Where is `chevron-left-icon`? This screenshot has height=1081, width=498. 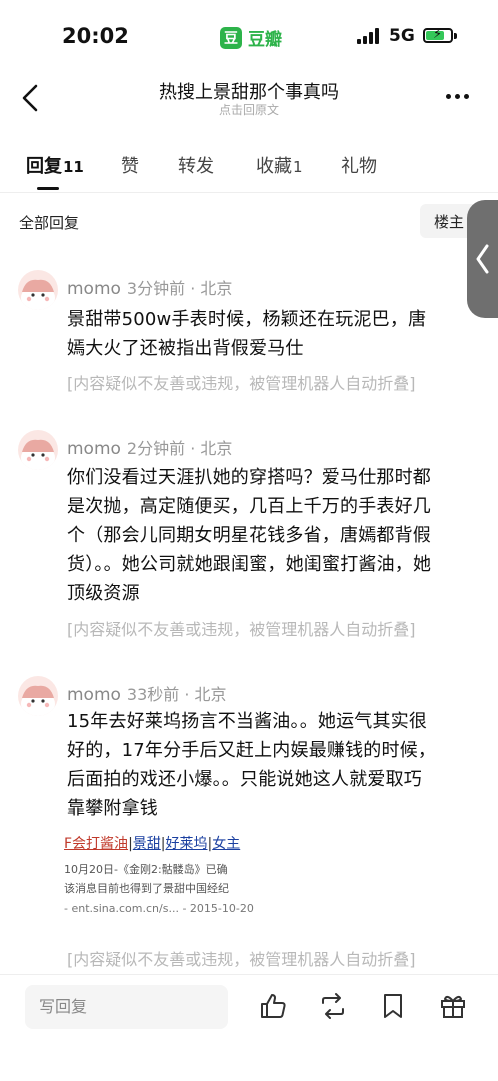 chevron-left-icon is located at coordinates (482, 259).